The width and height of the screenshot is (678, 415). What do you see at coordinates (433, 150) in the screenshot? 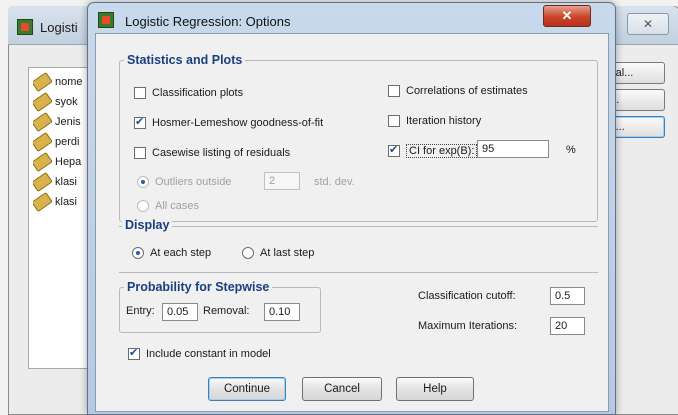
I see `ci-for-exp-option: CI for exp(B):` at bounding box center [433, 150].